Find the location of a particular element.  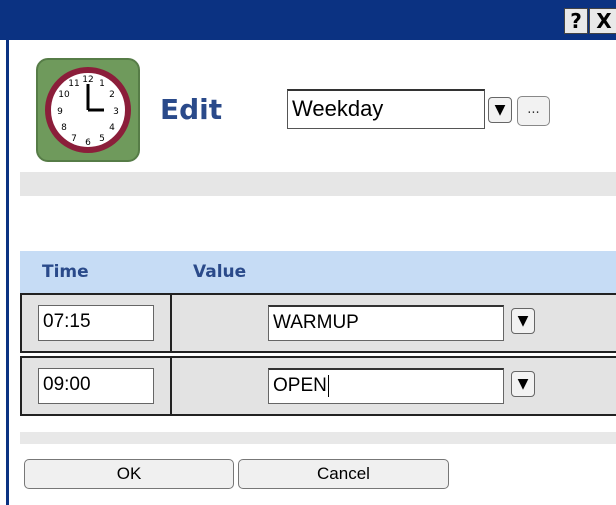

cancel-button: Cancel is located at coordinates (343, 474).